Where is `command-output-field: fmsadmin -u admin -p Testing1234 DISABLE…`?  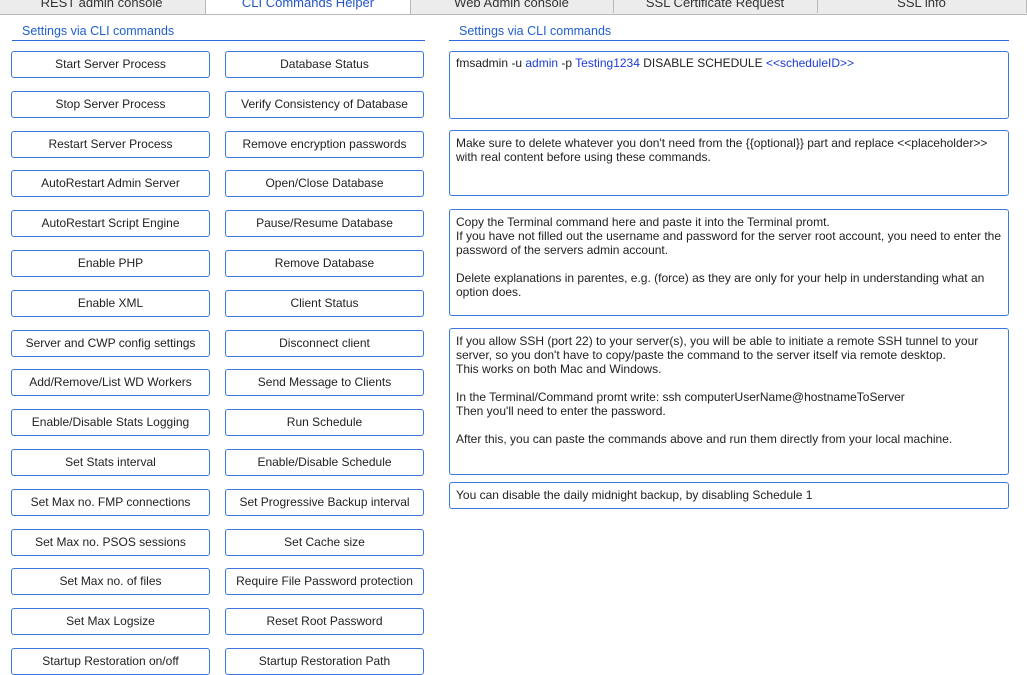
command-output-field: fmsadmin -u admin -p Testing1234 DISABLE… is located at coordinates (729, 85).